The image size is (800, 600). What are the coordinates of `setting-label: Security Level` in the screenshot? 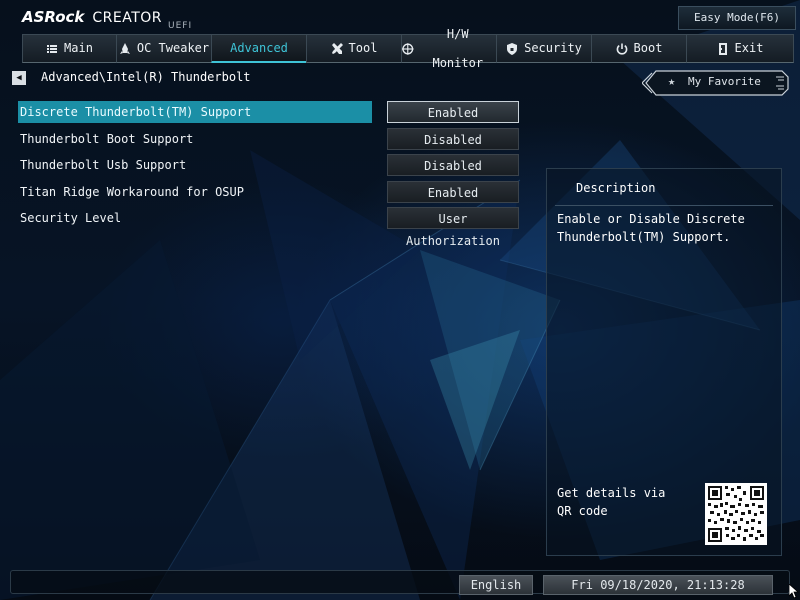 It's located at (71, 218).